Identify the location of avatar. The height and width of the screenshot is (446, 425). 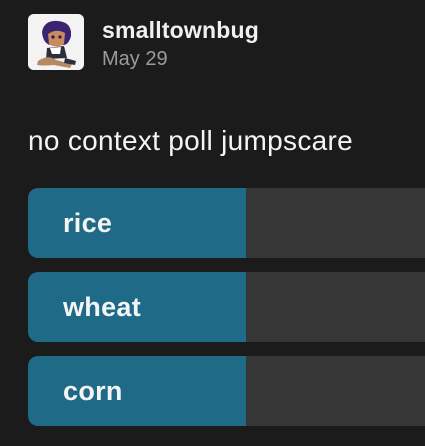
(56, 42).